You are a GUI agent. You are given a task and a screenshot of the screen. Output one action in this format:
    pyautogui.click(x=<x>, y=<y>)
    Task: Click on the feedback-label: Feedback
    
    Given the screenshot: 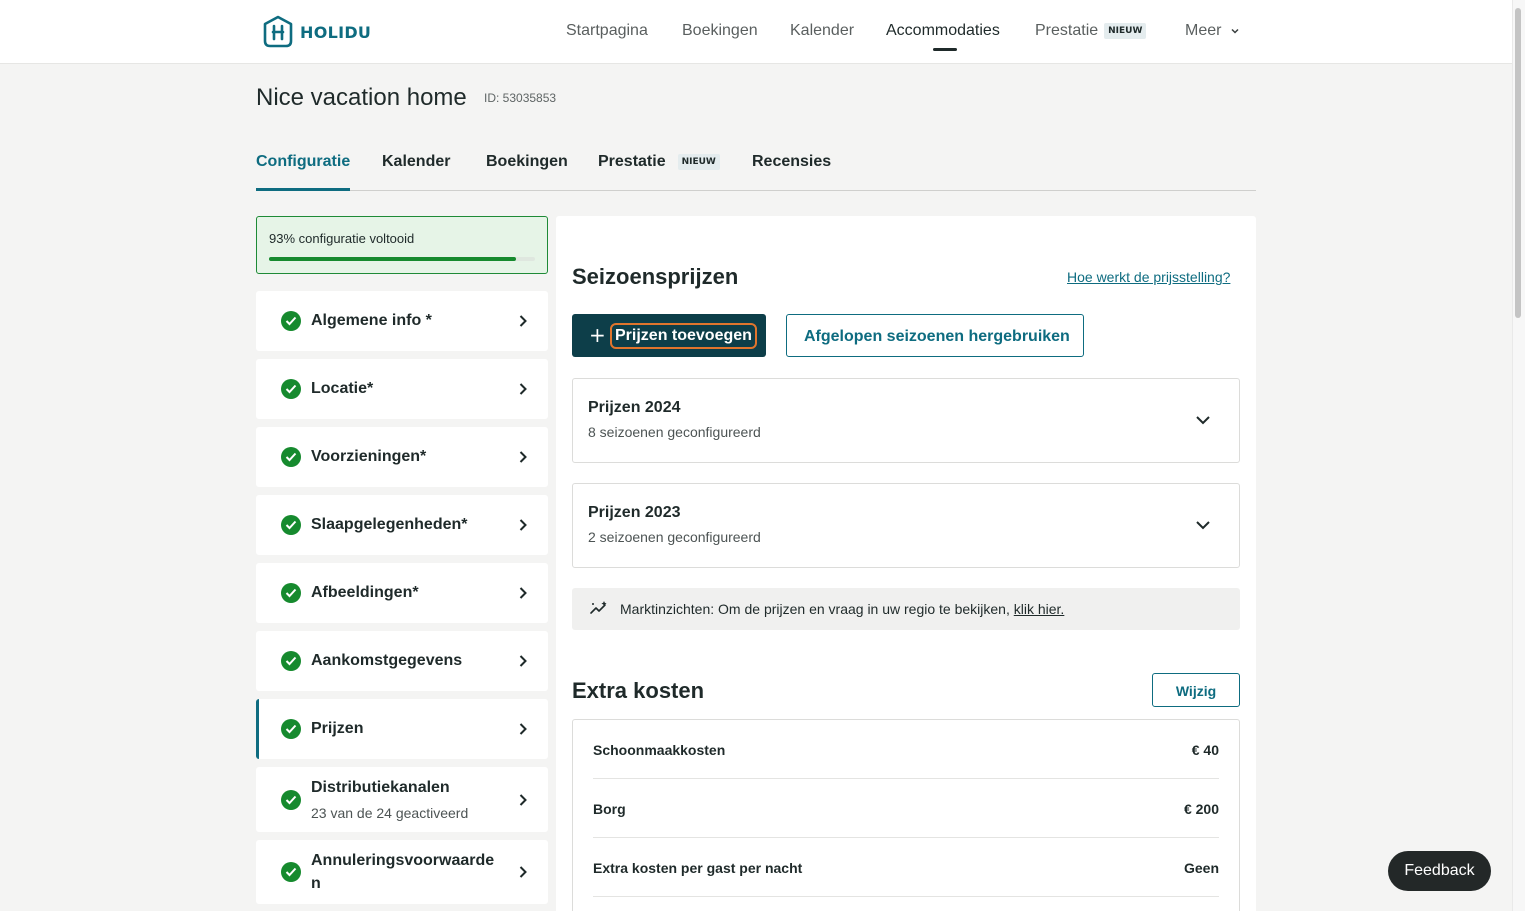 What is the action you would take?
    pyautogui.click(x=1439, y=870)
    